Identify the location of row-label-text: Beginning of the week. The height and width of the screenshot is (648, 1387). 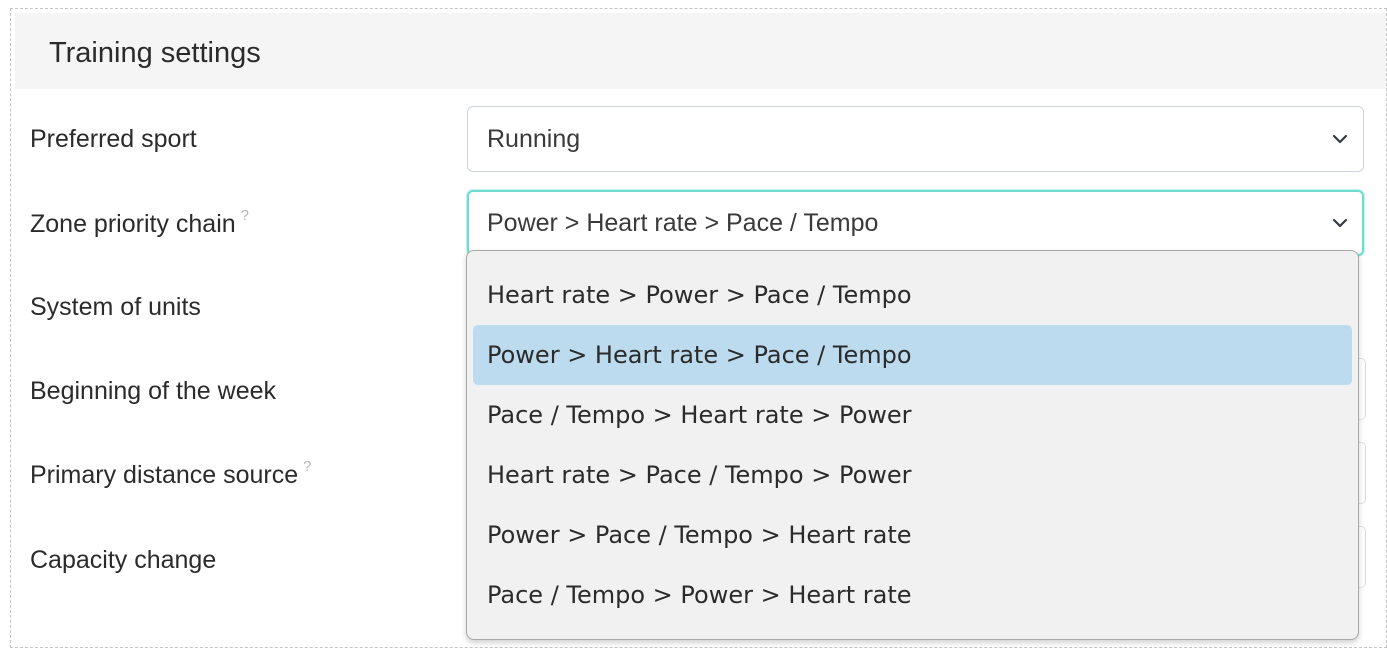
(153, 391).